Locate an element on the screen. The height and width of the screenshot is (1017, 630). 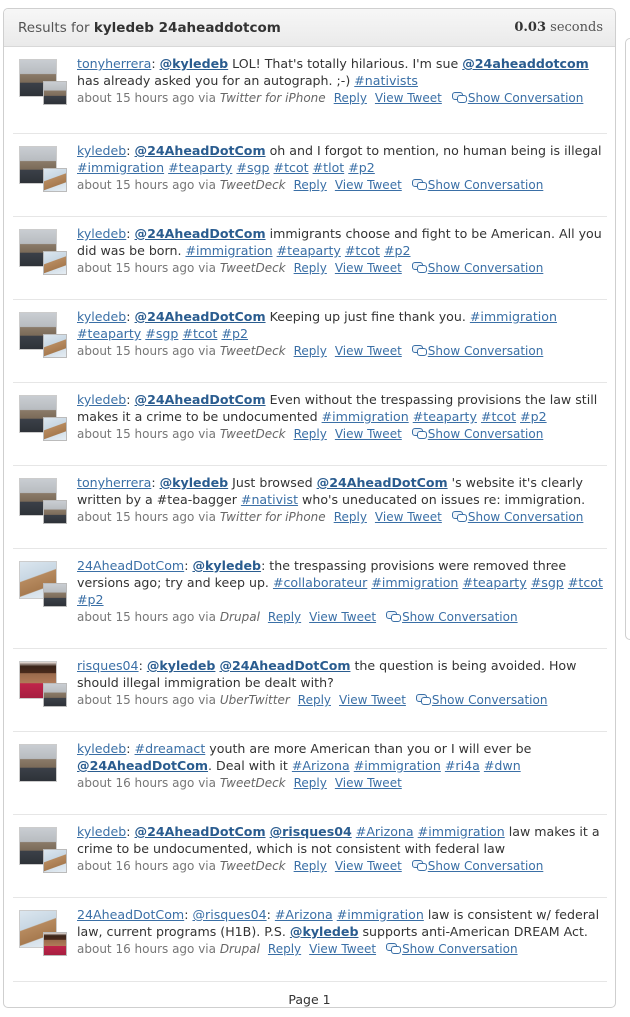
hashtag-link: #collaborateur is located at coordinates (320, 582).